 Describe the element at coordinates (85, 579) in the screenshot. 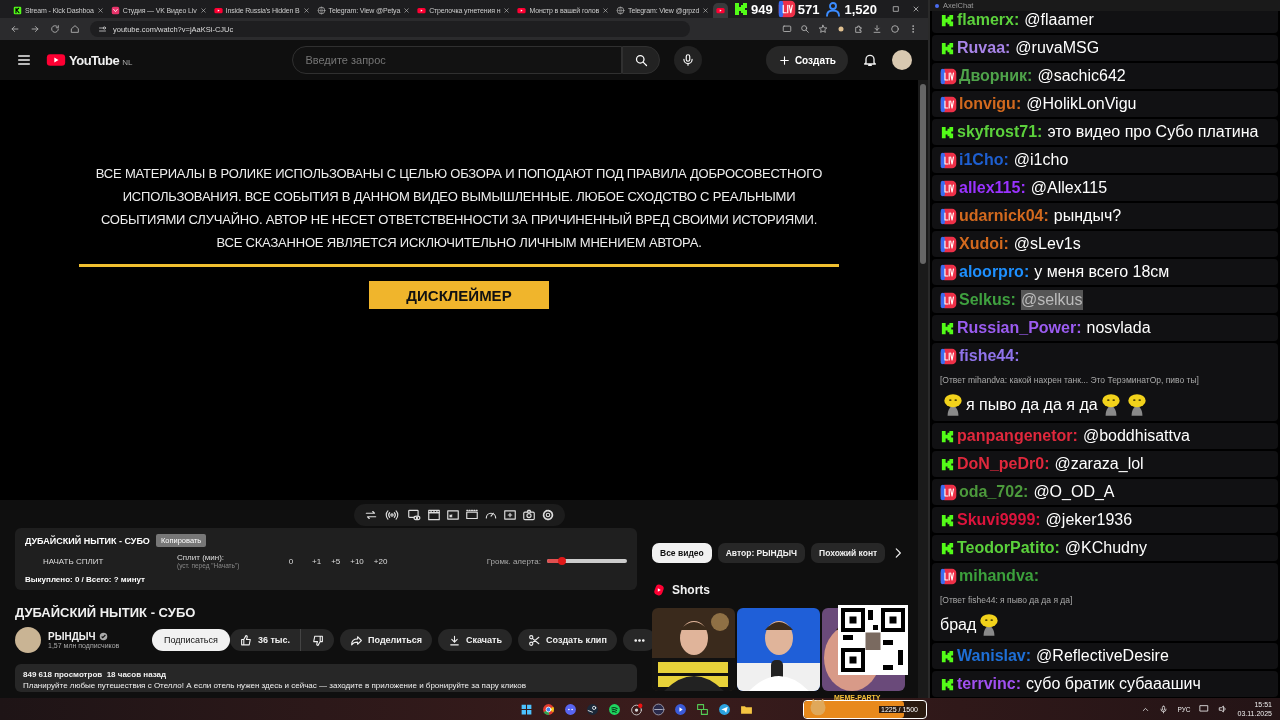

I see `summary-text: Выкуплено: 0 / Всего: ? минут` at that location.